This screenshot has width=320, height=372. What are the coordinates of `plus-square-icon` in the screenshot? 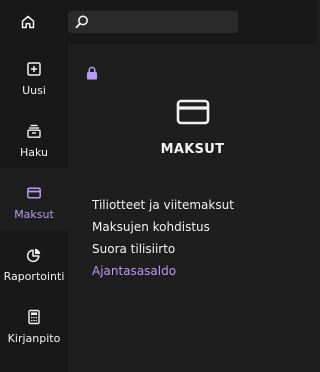 It's located at (34, 69).